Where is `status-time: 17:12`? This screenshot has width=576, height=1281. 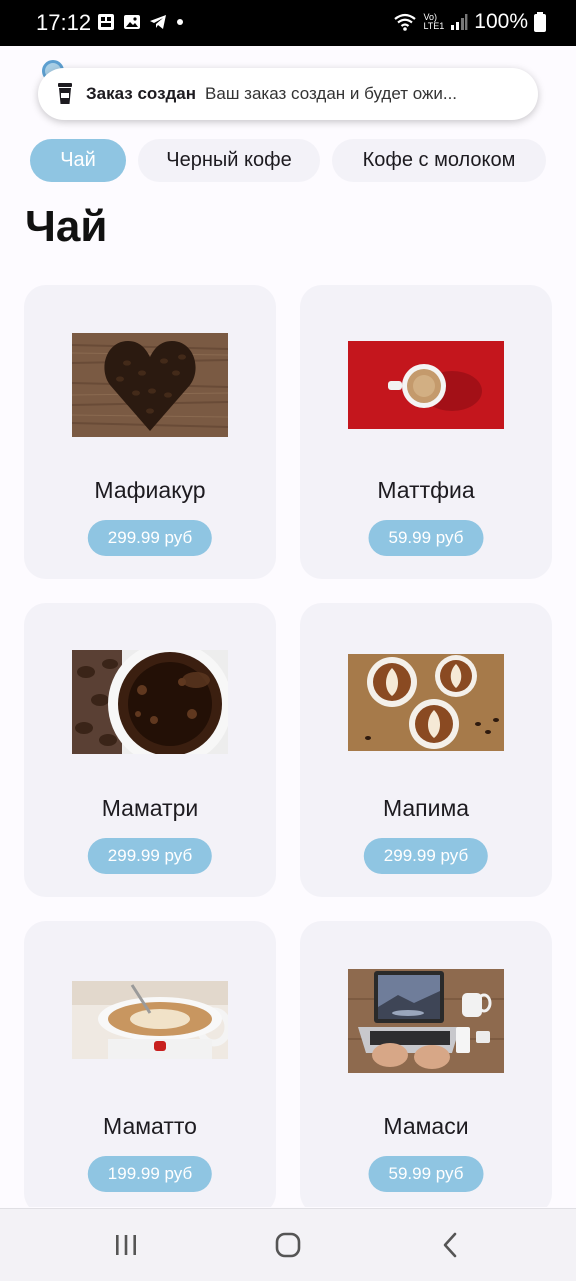
status-time: 17:12 is located at coordinates (64, 22).